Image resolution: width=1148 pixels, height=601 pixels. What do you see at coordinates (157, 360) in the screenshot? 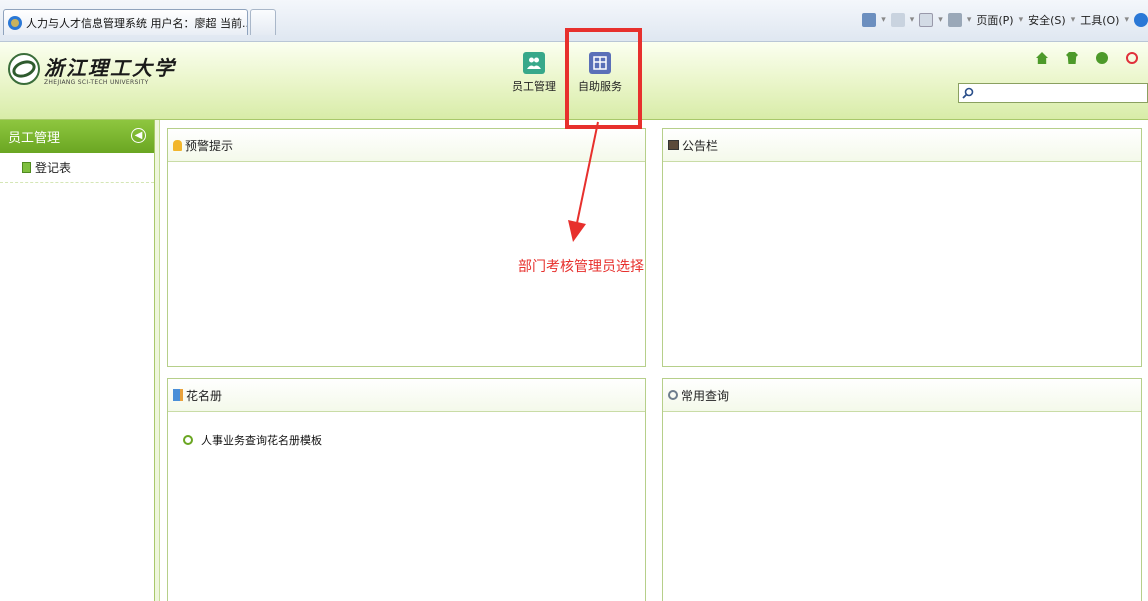
I see `sidebar-splitter` at bounding box center [157, 360].